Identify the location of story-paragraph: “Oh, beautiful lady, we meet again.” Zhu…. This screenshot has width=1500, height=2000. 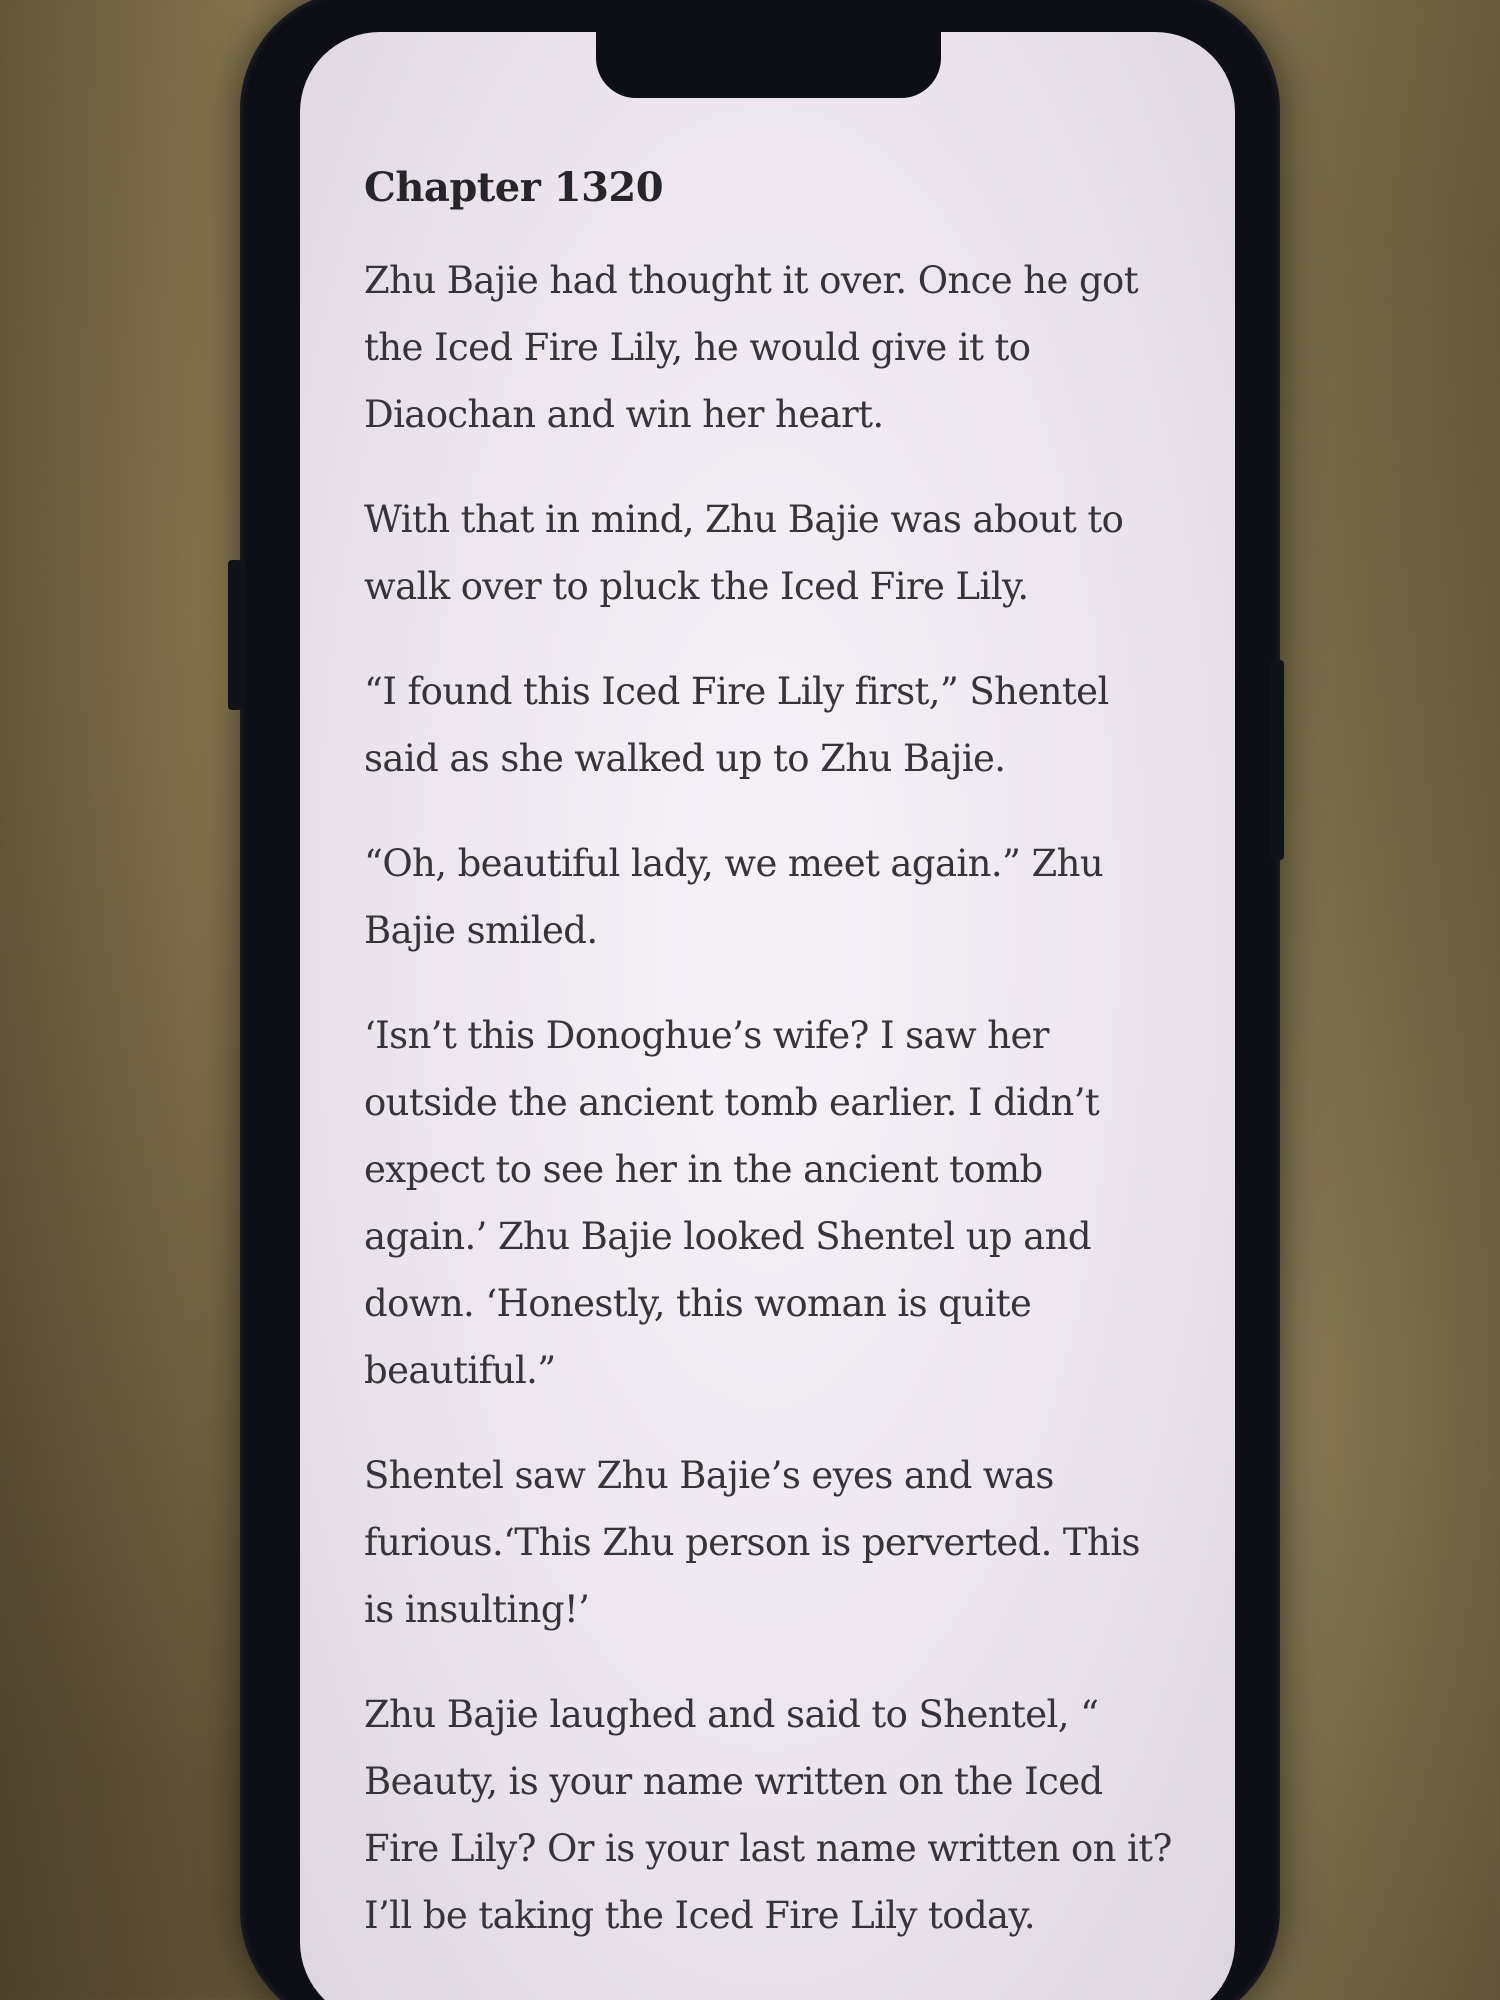
(734, 897).